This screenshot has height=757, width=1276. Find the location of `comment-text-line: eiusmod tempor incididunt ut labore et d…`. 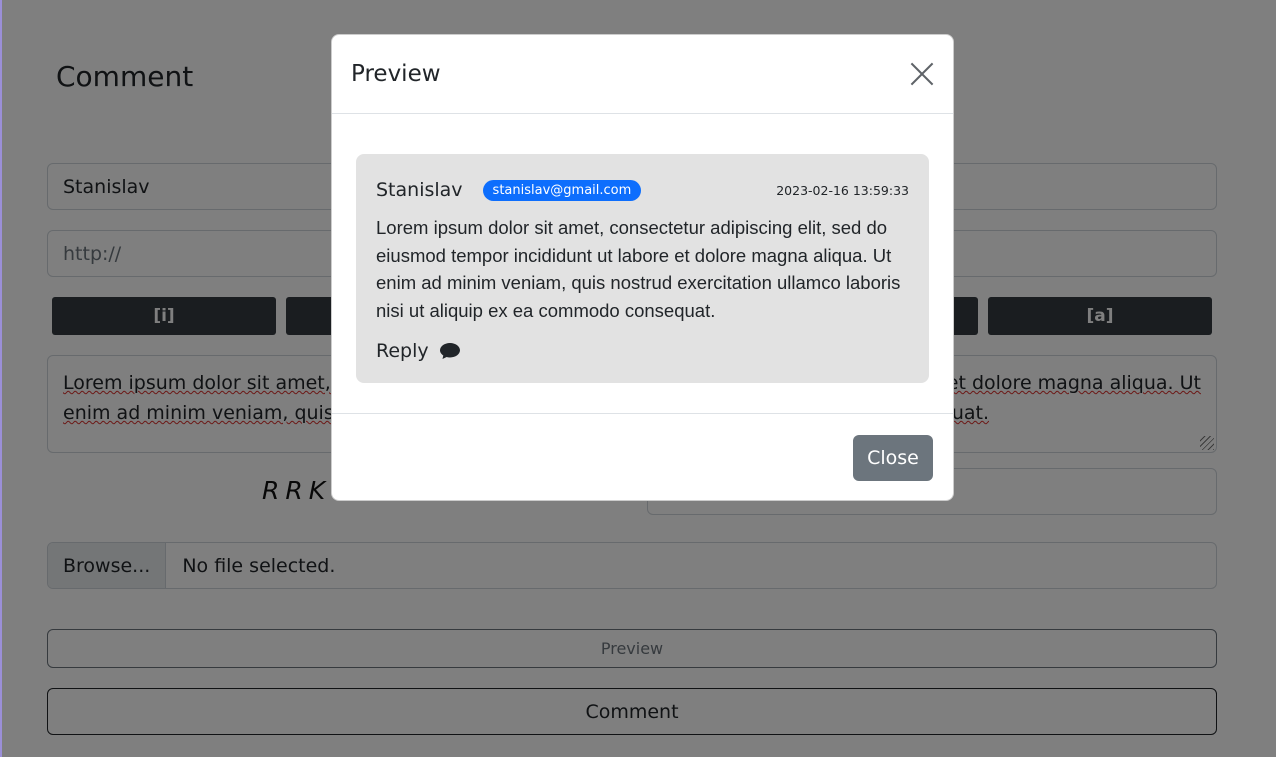

comment-text-line: eiusmod tempor incididunt ut labore et d… is located at coordinates (634, 255).